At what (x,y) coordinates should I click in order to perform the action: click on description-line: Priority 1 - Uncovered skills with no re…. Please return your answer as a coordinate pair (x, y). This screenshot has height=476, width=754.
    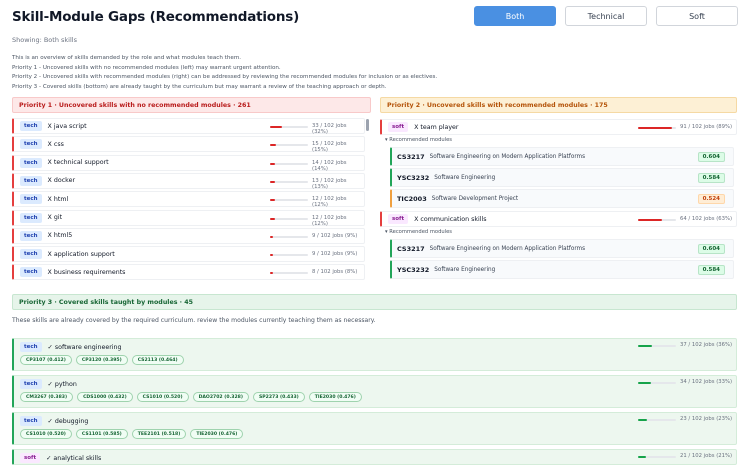
    Looking at the image, I should click on (146, 67).